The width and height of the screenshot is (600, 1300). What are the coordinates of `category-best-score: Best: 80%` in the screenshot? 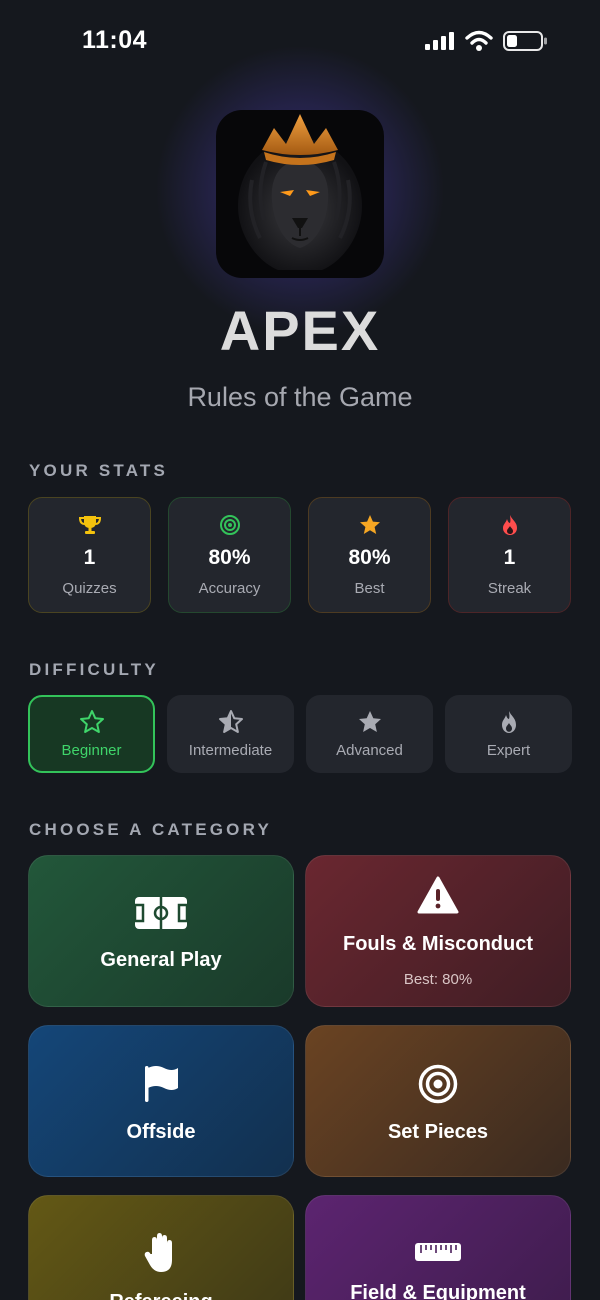 It's located at (438, 979).